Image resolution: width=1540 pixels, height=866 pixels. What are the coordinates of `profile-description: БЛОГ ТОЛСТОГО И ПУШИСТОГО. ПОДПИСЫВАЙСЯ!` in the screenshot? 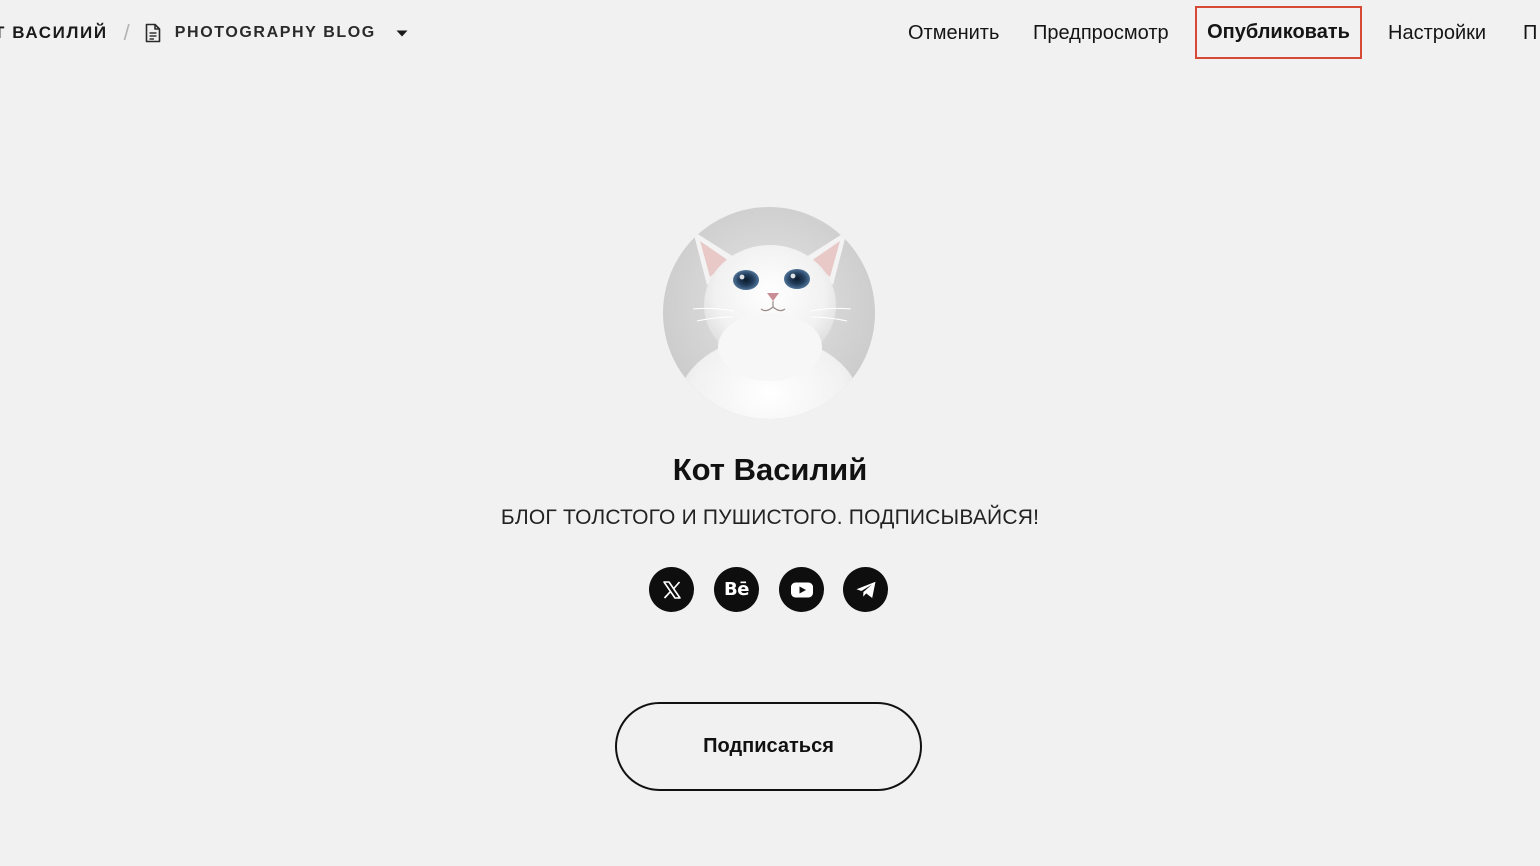 It's located at (770, 517).